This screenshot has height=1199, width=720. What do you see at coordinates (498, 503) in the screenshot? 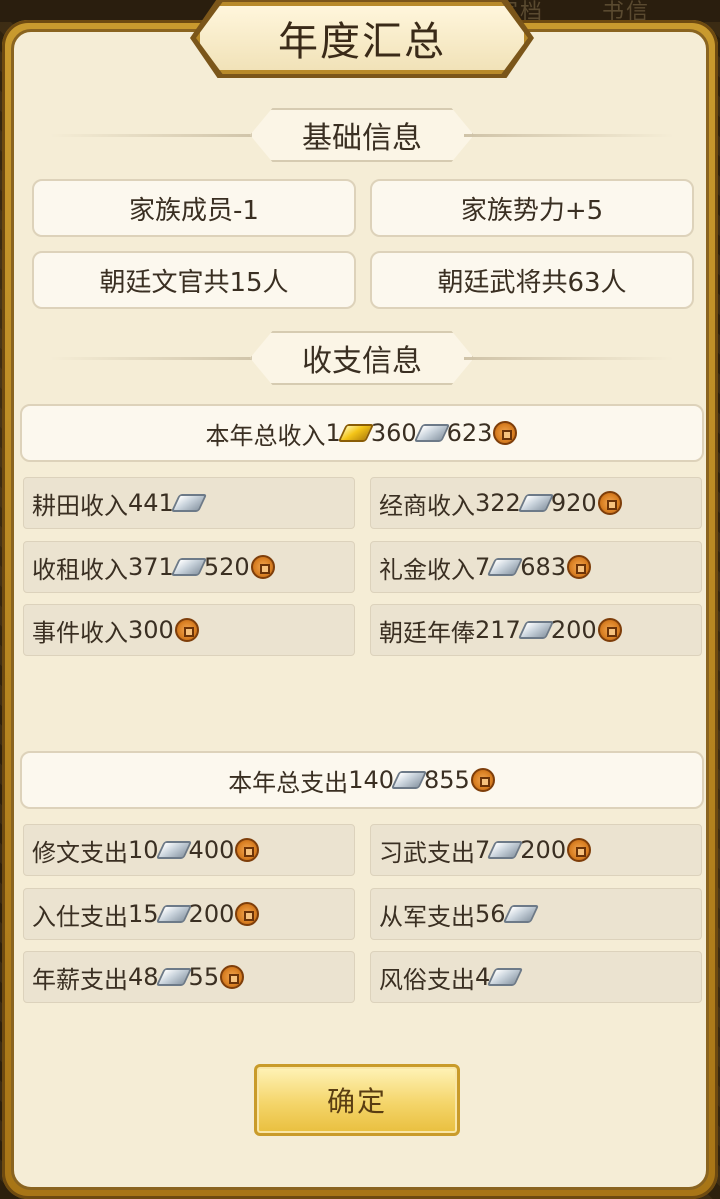
I see `income-item-silver: 322` at bounding box center [498, 503].